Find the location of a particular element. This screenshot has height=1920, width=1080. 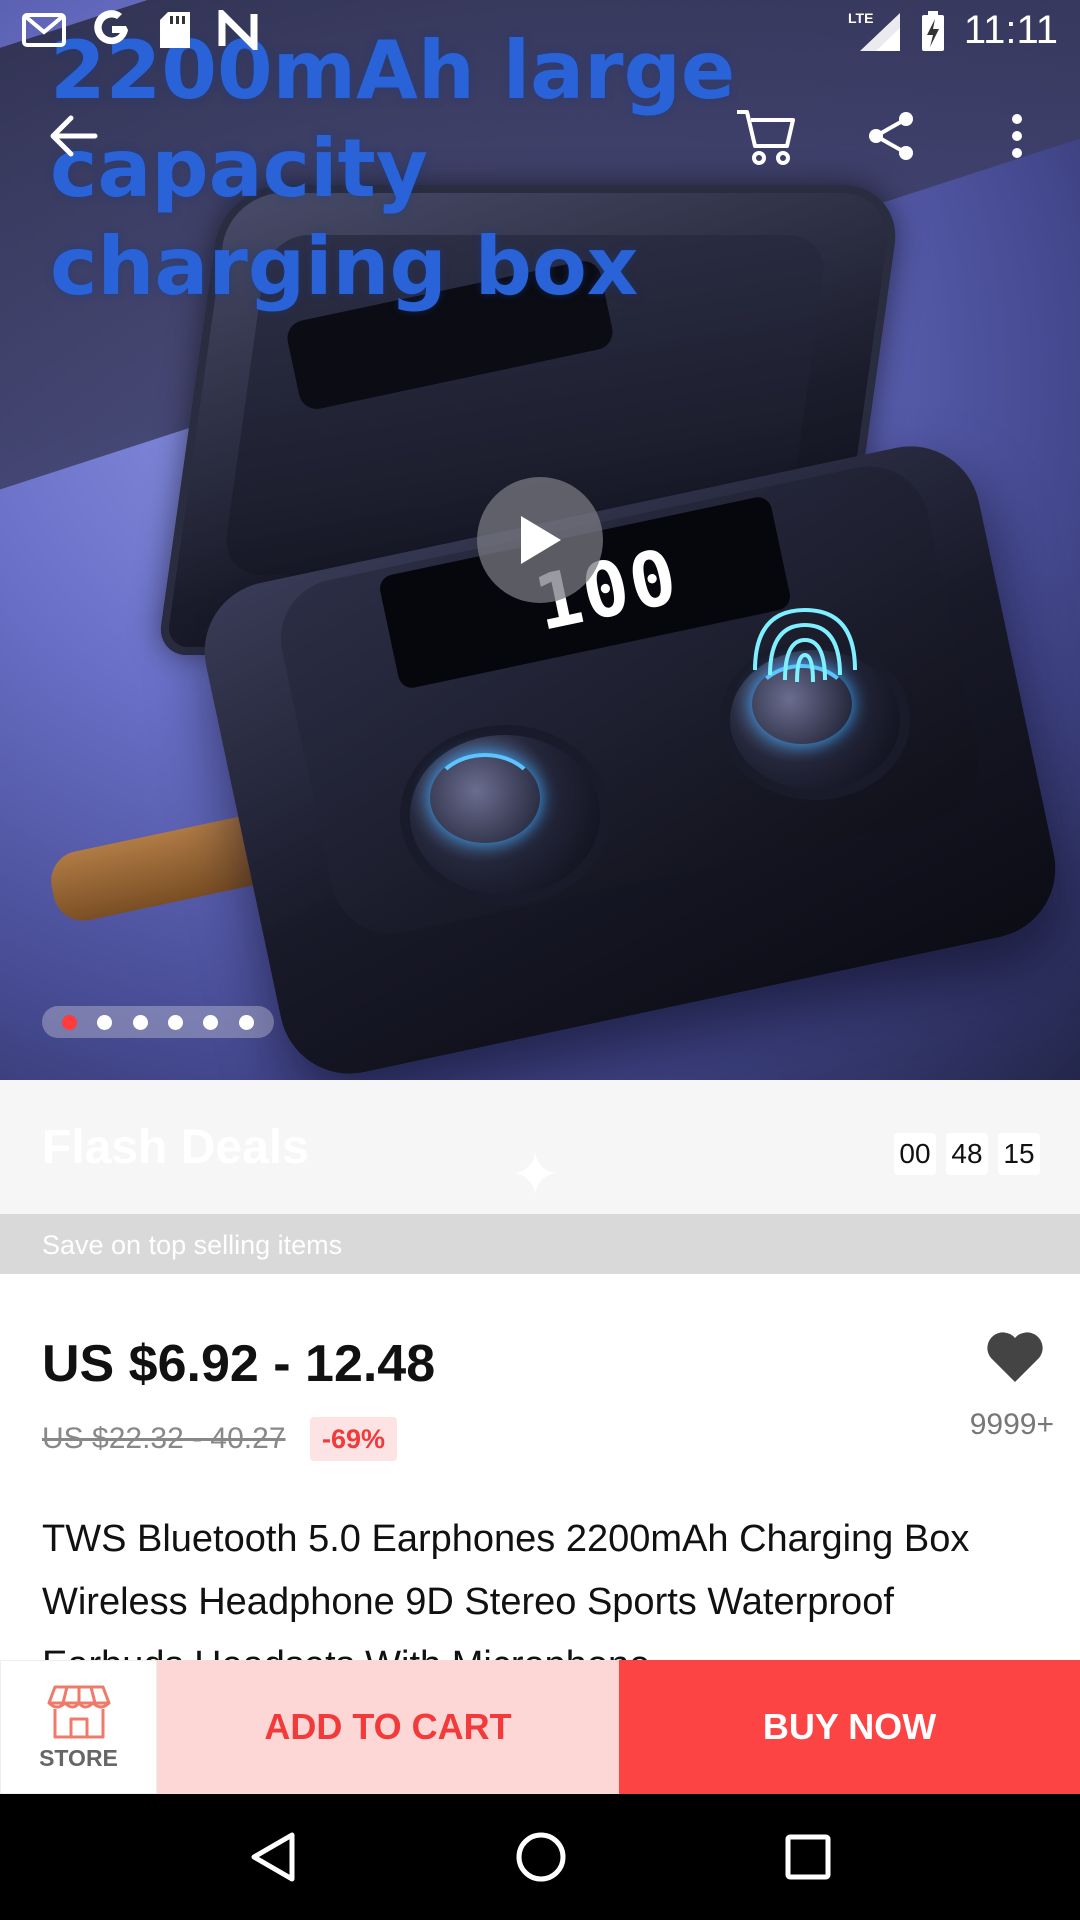

cart-button is located at coordinates (766, 136).